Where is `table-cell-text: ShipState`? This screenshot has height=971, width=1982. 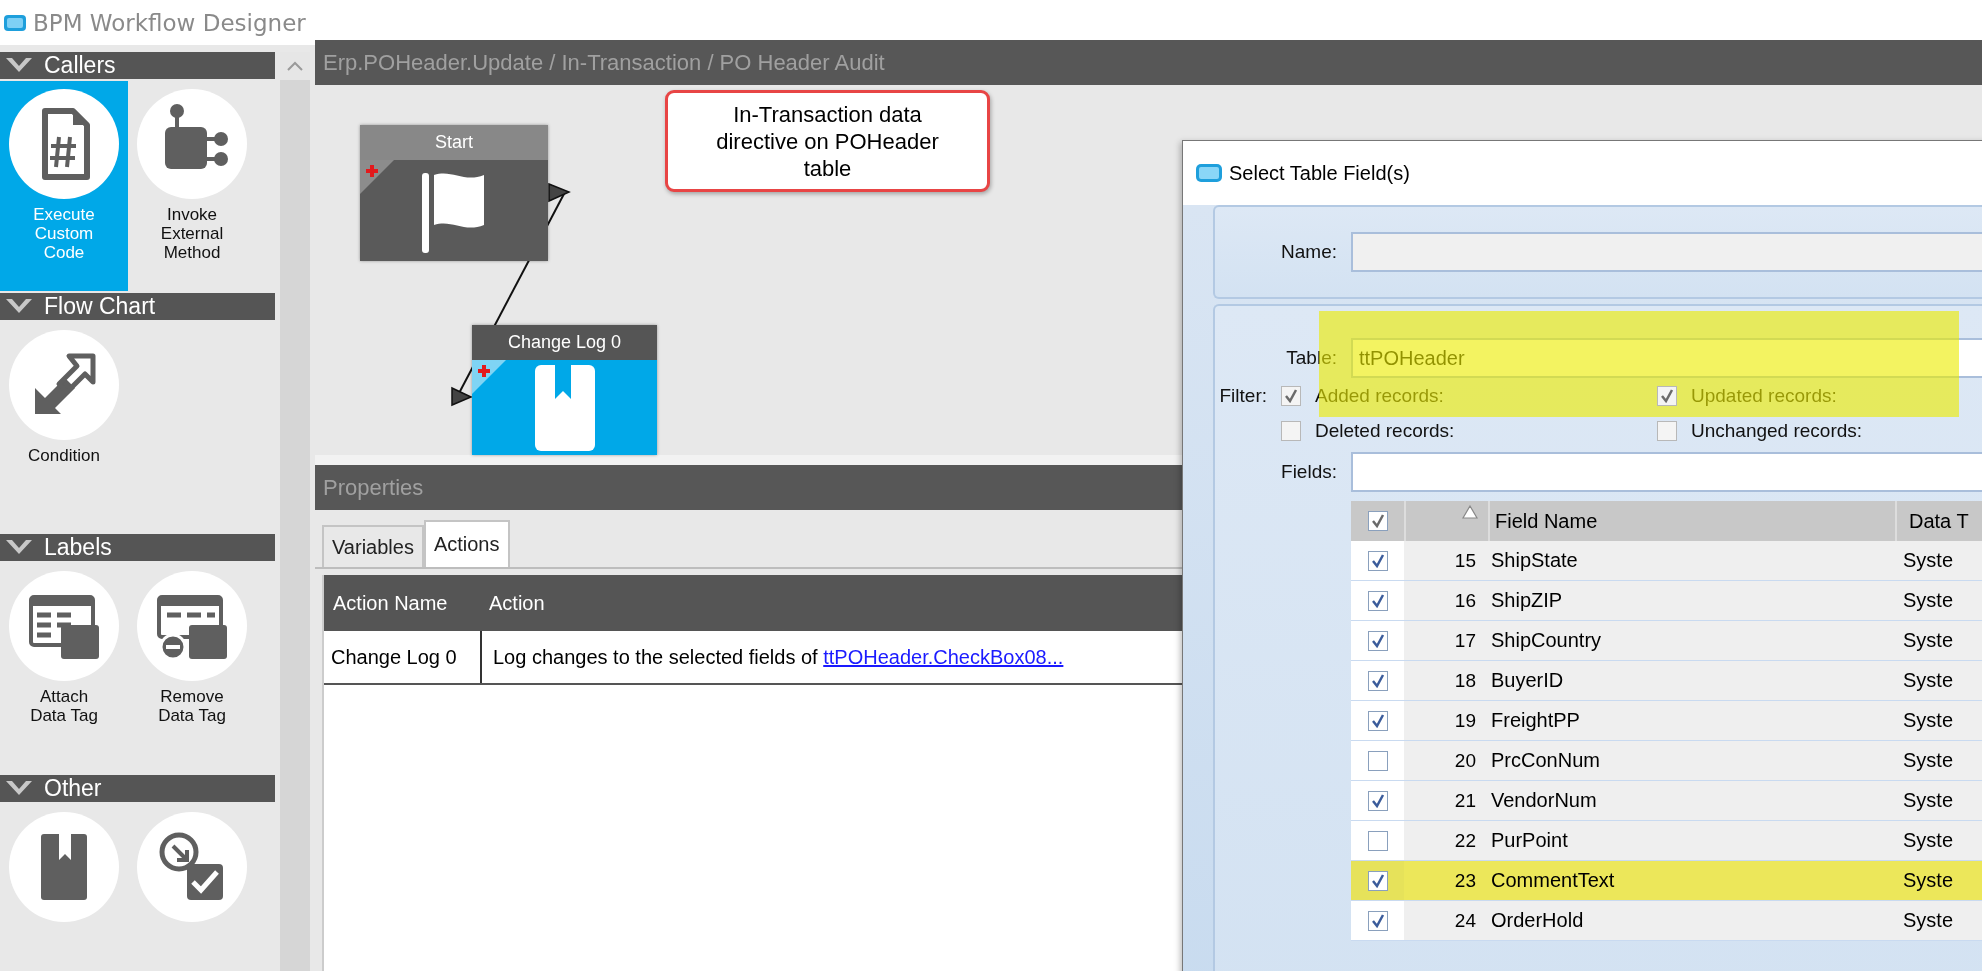 table-cell-text: ShipState is located at coordinates (1534, 560).